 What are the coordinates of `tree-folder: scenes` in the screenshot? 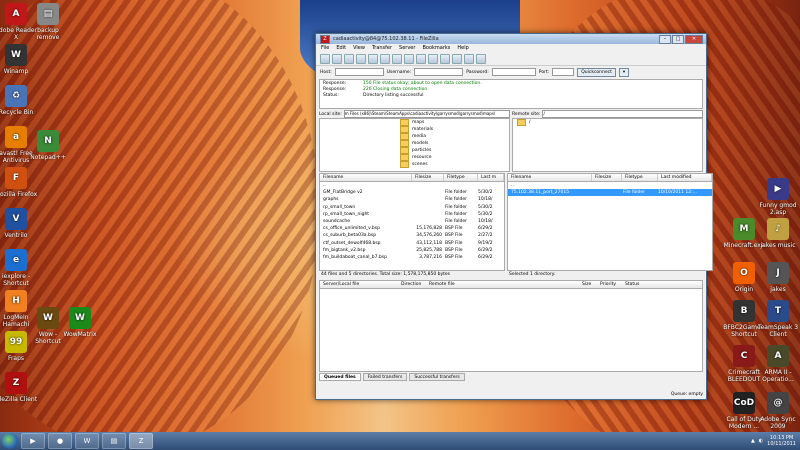 It's located at (414, 164).